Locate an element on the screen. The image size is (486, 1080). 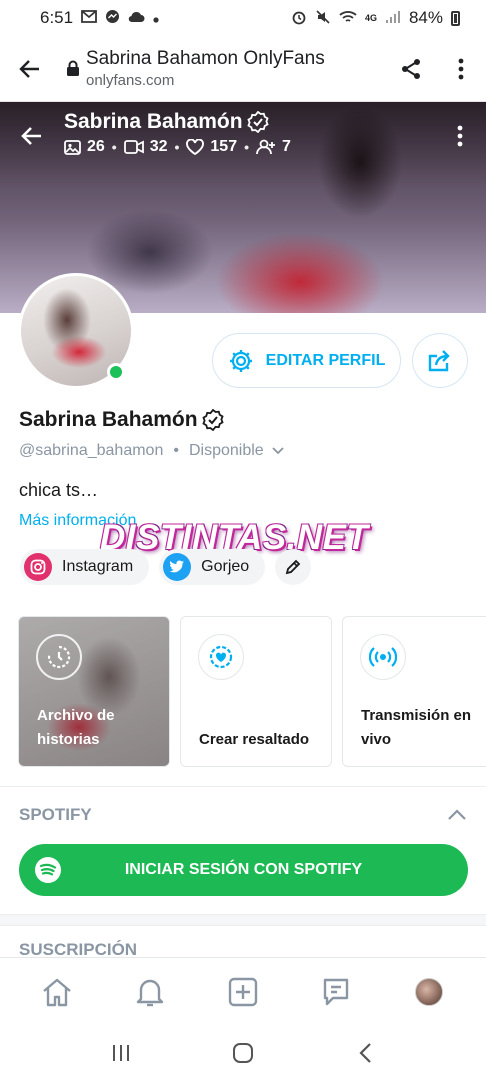
nav-messages is located at coordinates (336, 992).